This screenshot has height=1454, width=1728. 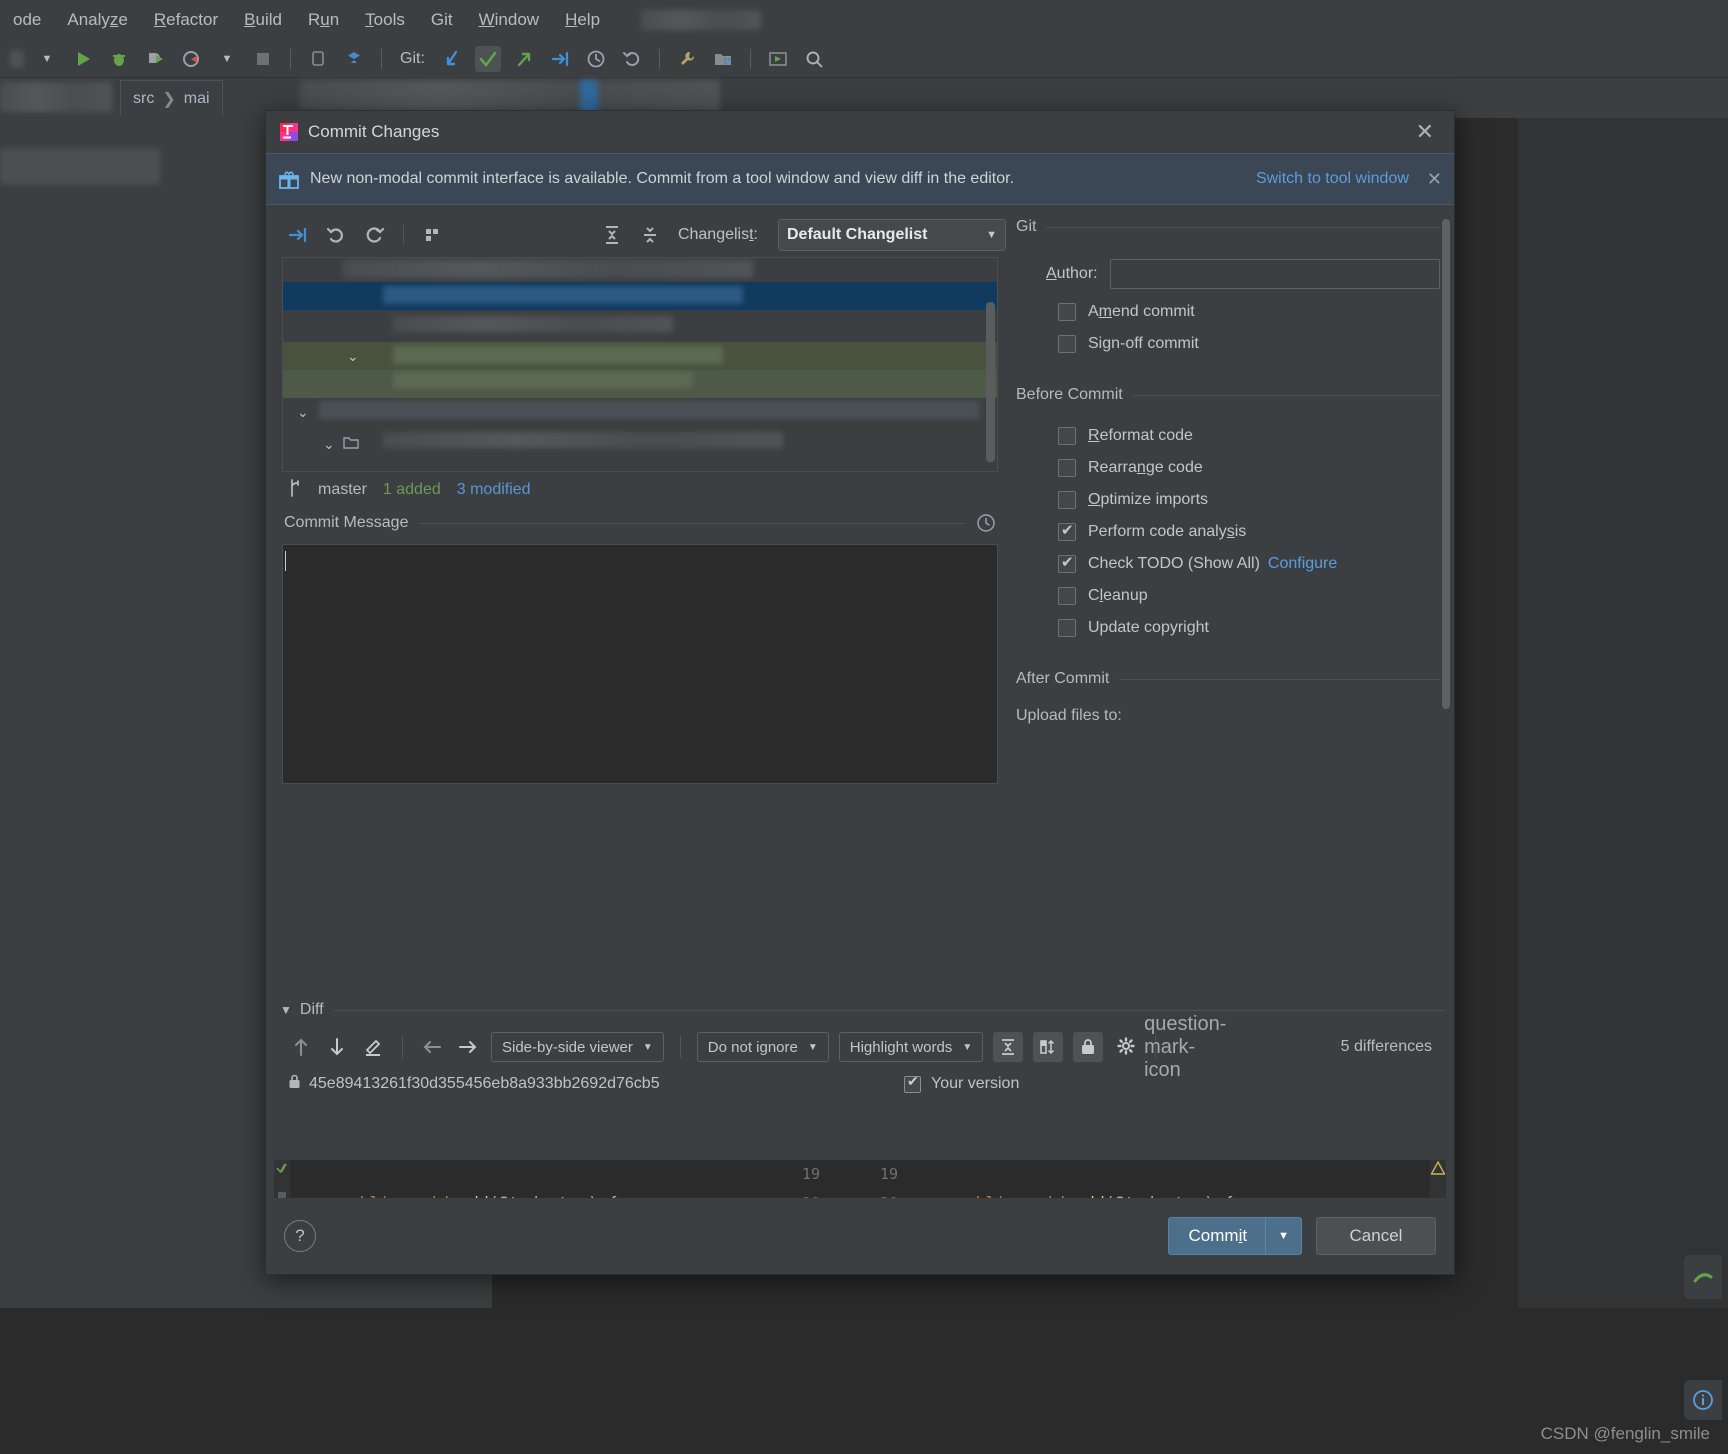 I want to click on left-scroll-thumb, so click(x=282, y=1195).